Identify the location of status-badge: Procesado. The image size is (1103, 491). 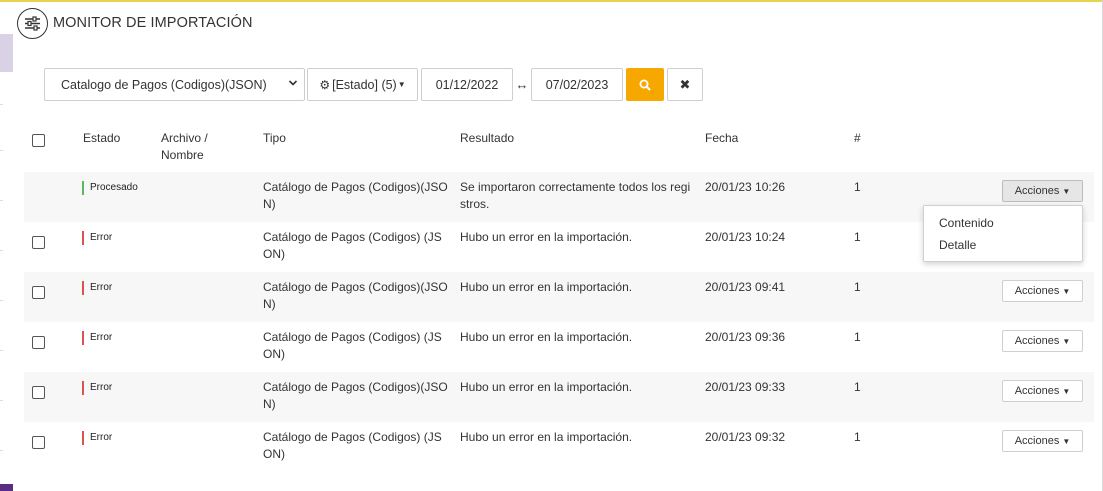
(110, 188).